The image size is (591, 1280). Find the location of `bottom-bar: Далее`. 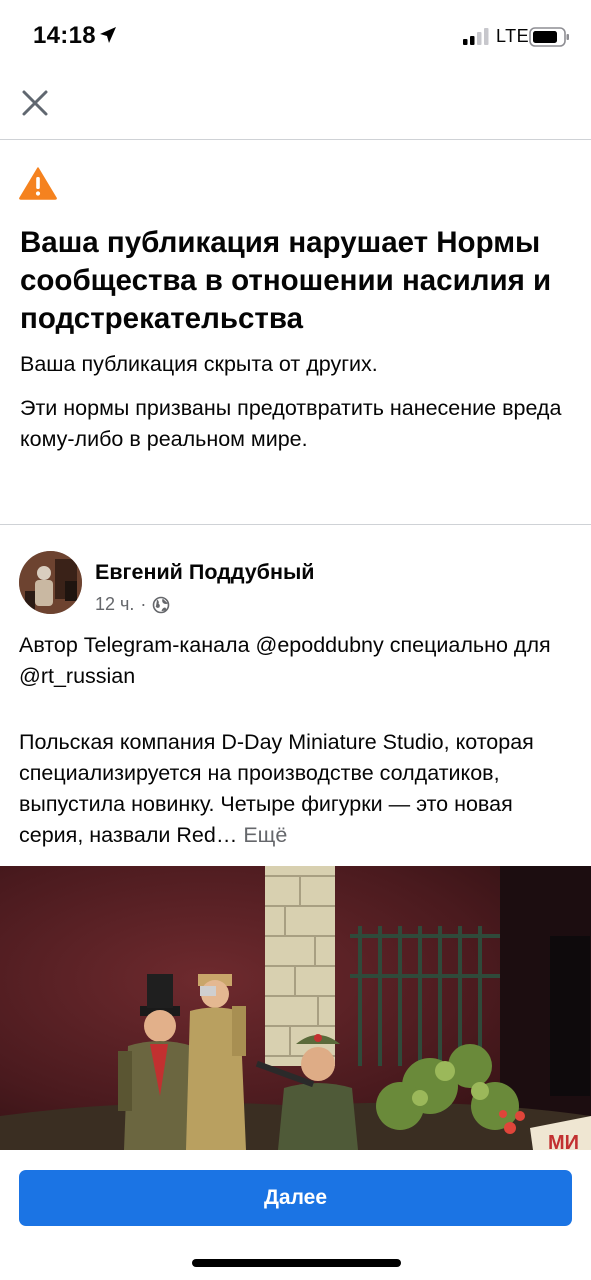

bottom-bar: Далее is located at coordinates (295, 1215).